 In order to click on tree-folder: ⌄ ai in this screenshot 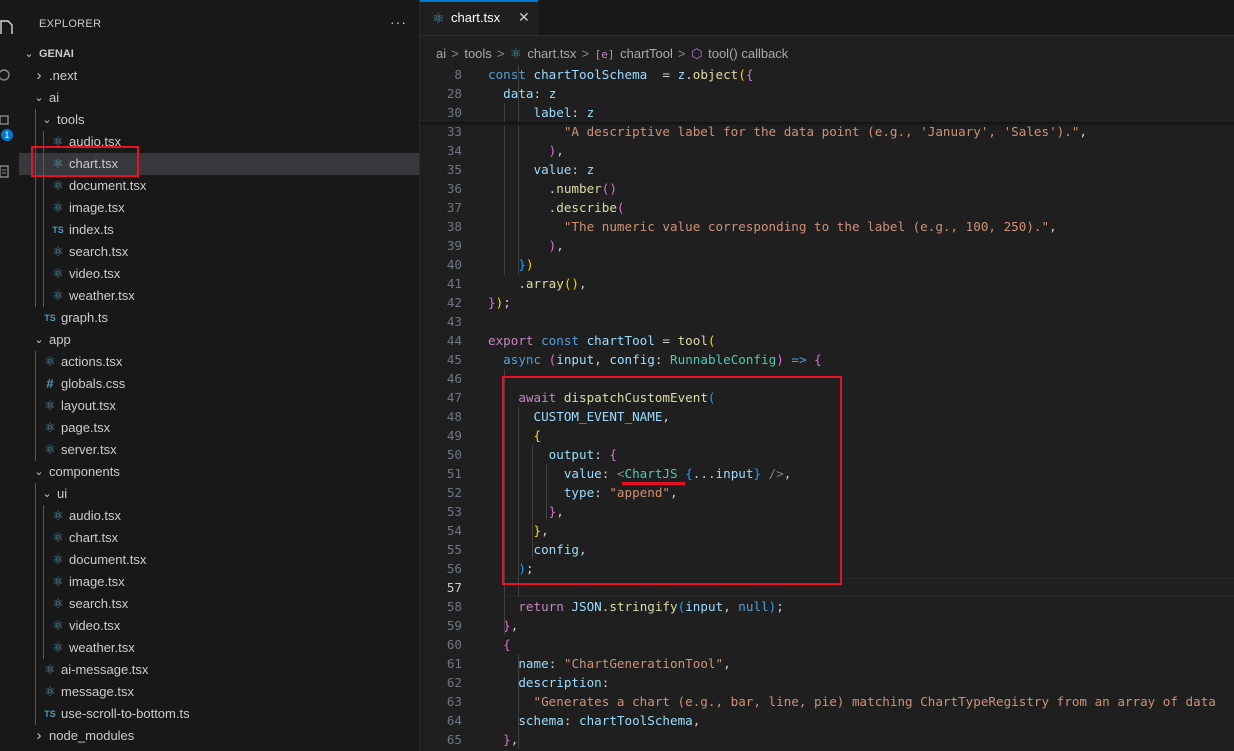, I will do `click(219, 98)`.